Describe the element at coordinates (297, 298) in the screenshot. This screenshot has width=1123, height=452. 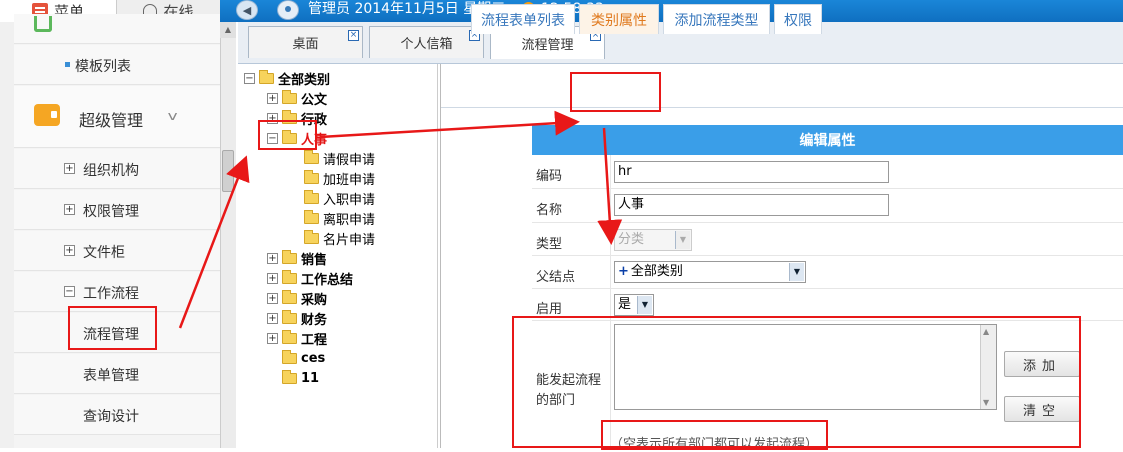
I see `tree-node-purchase: + 采购` at that location.